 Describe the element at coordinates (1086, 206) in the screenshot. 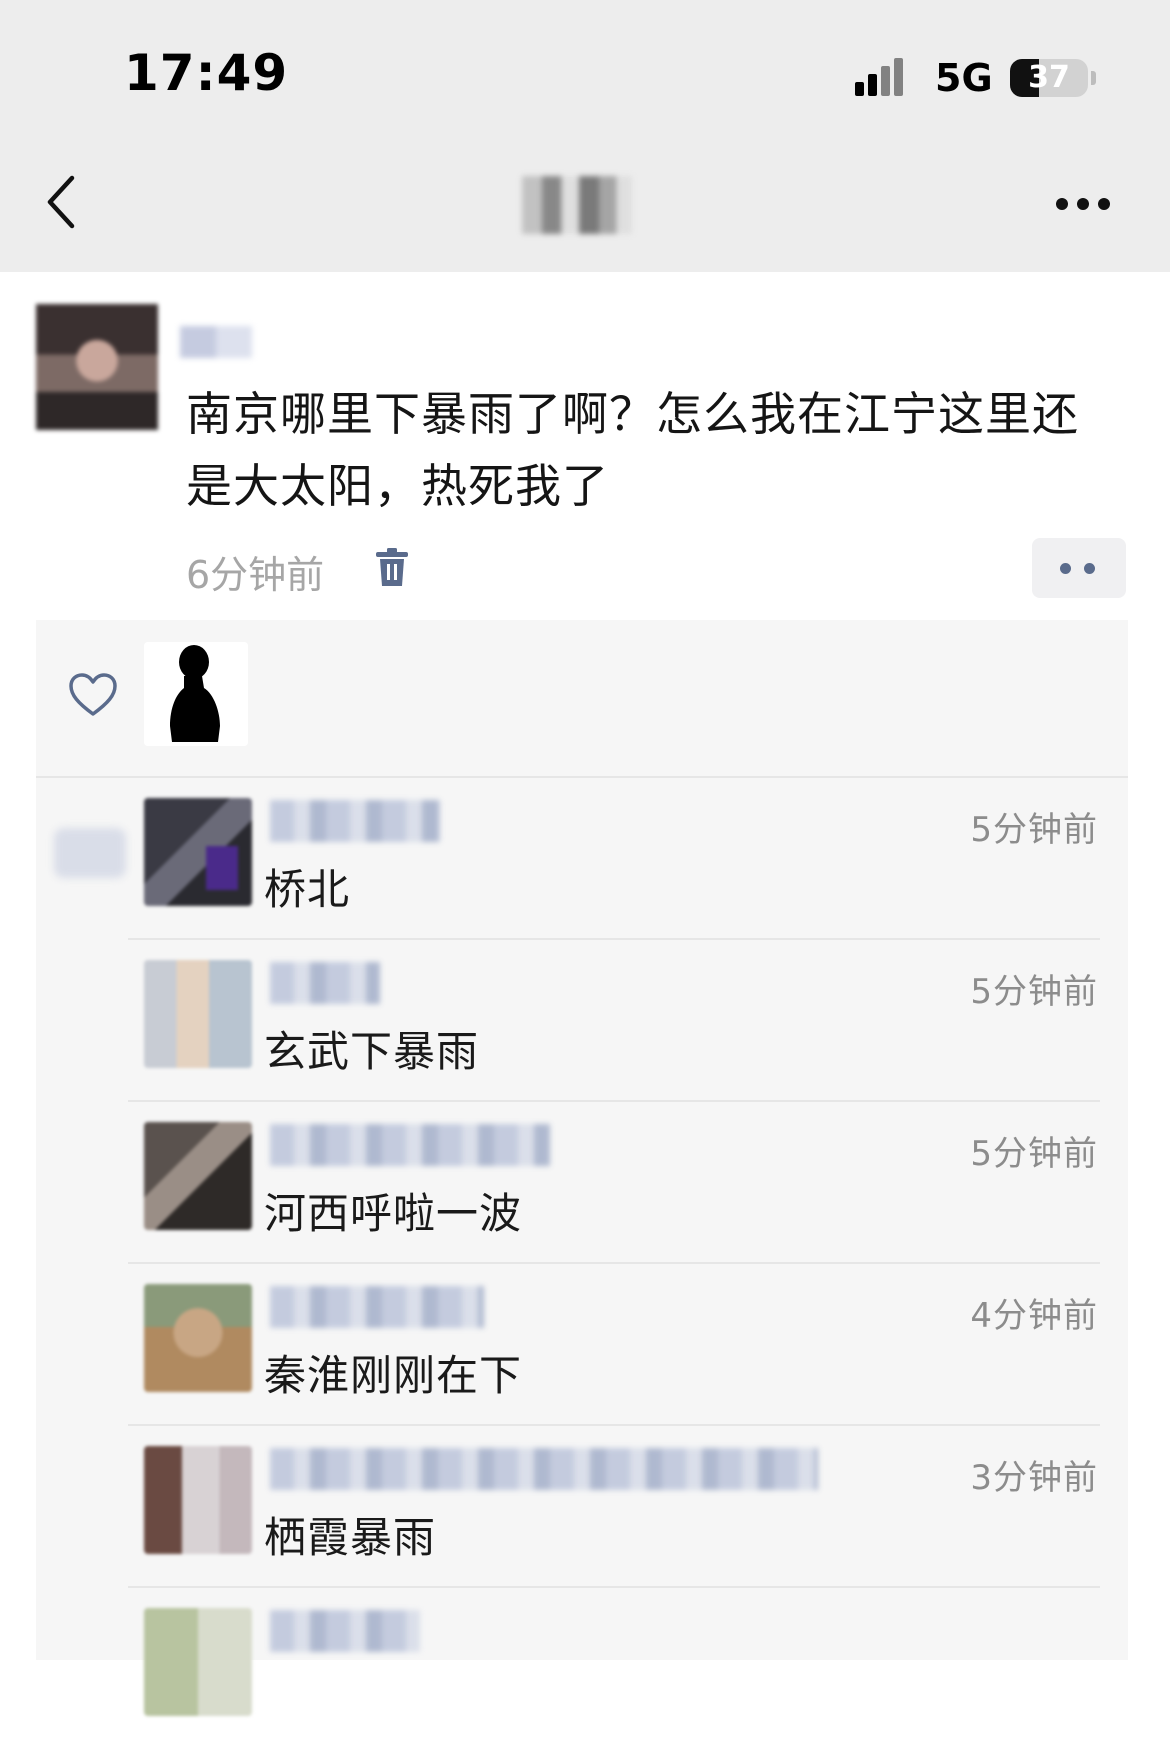

I see `more-button` at that location.